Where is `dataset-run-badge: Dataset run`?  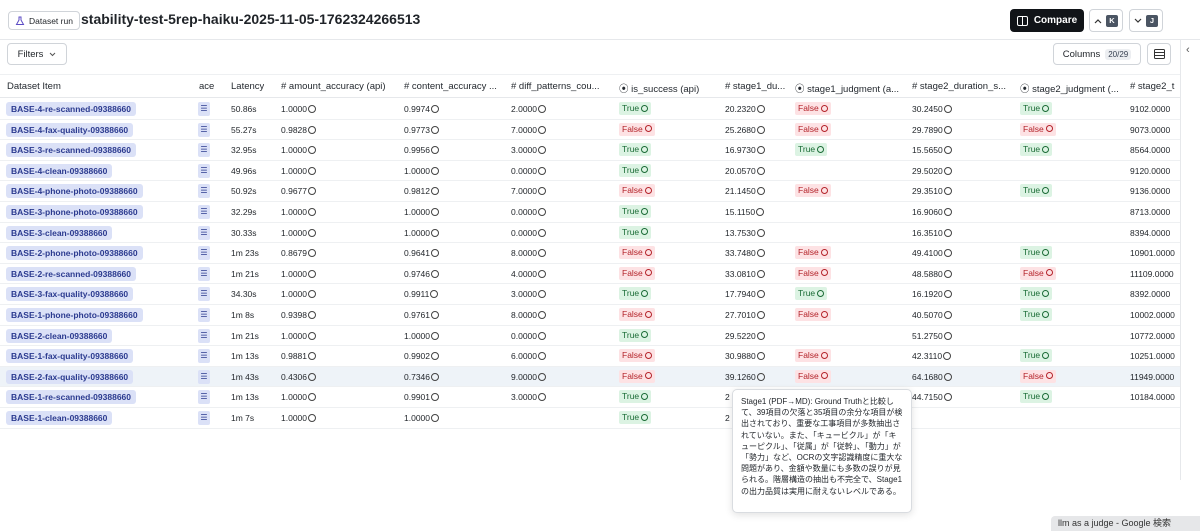
dataset-run-badge: Dataset run is located at coordinates (44, 20).